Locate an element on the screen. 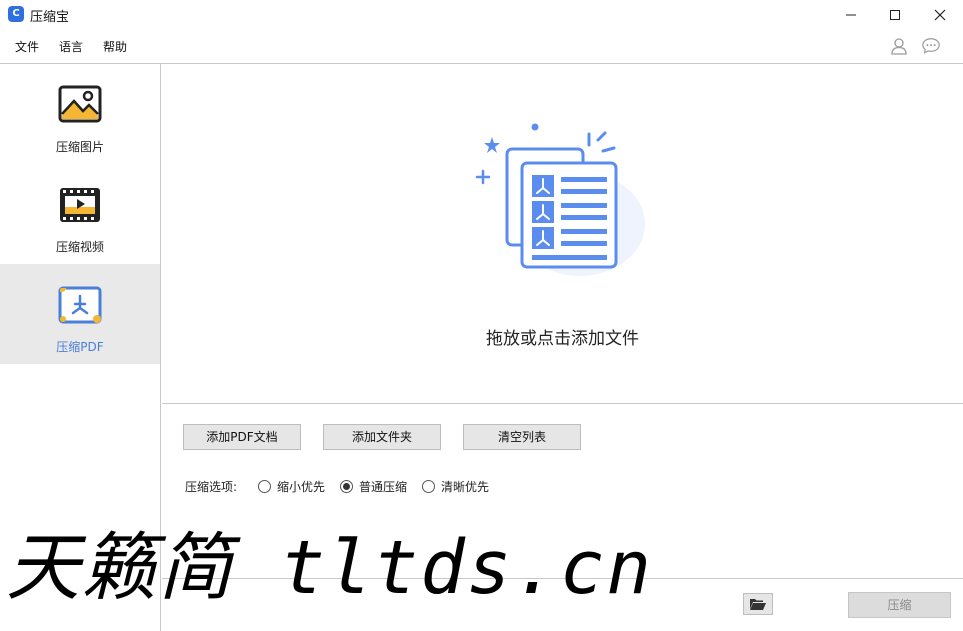 The image size is (963, 631). radio-label: 清晰优先 is located at coordinates (465, 486).